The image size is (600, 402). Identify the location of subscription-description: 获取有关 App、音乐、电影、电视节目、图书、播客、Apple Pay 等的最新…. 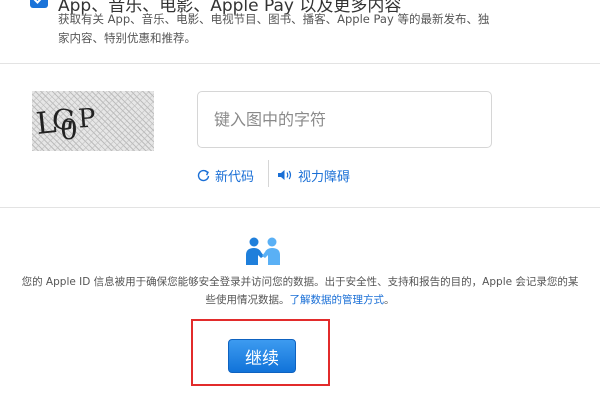
(274, 28).